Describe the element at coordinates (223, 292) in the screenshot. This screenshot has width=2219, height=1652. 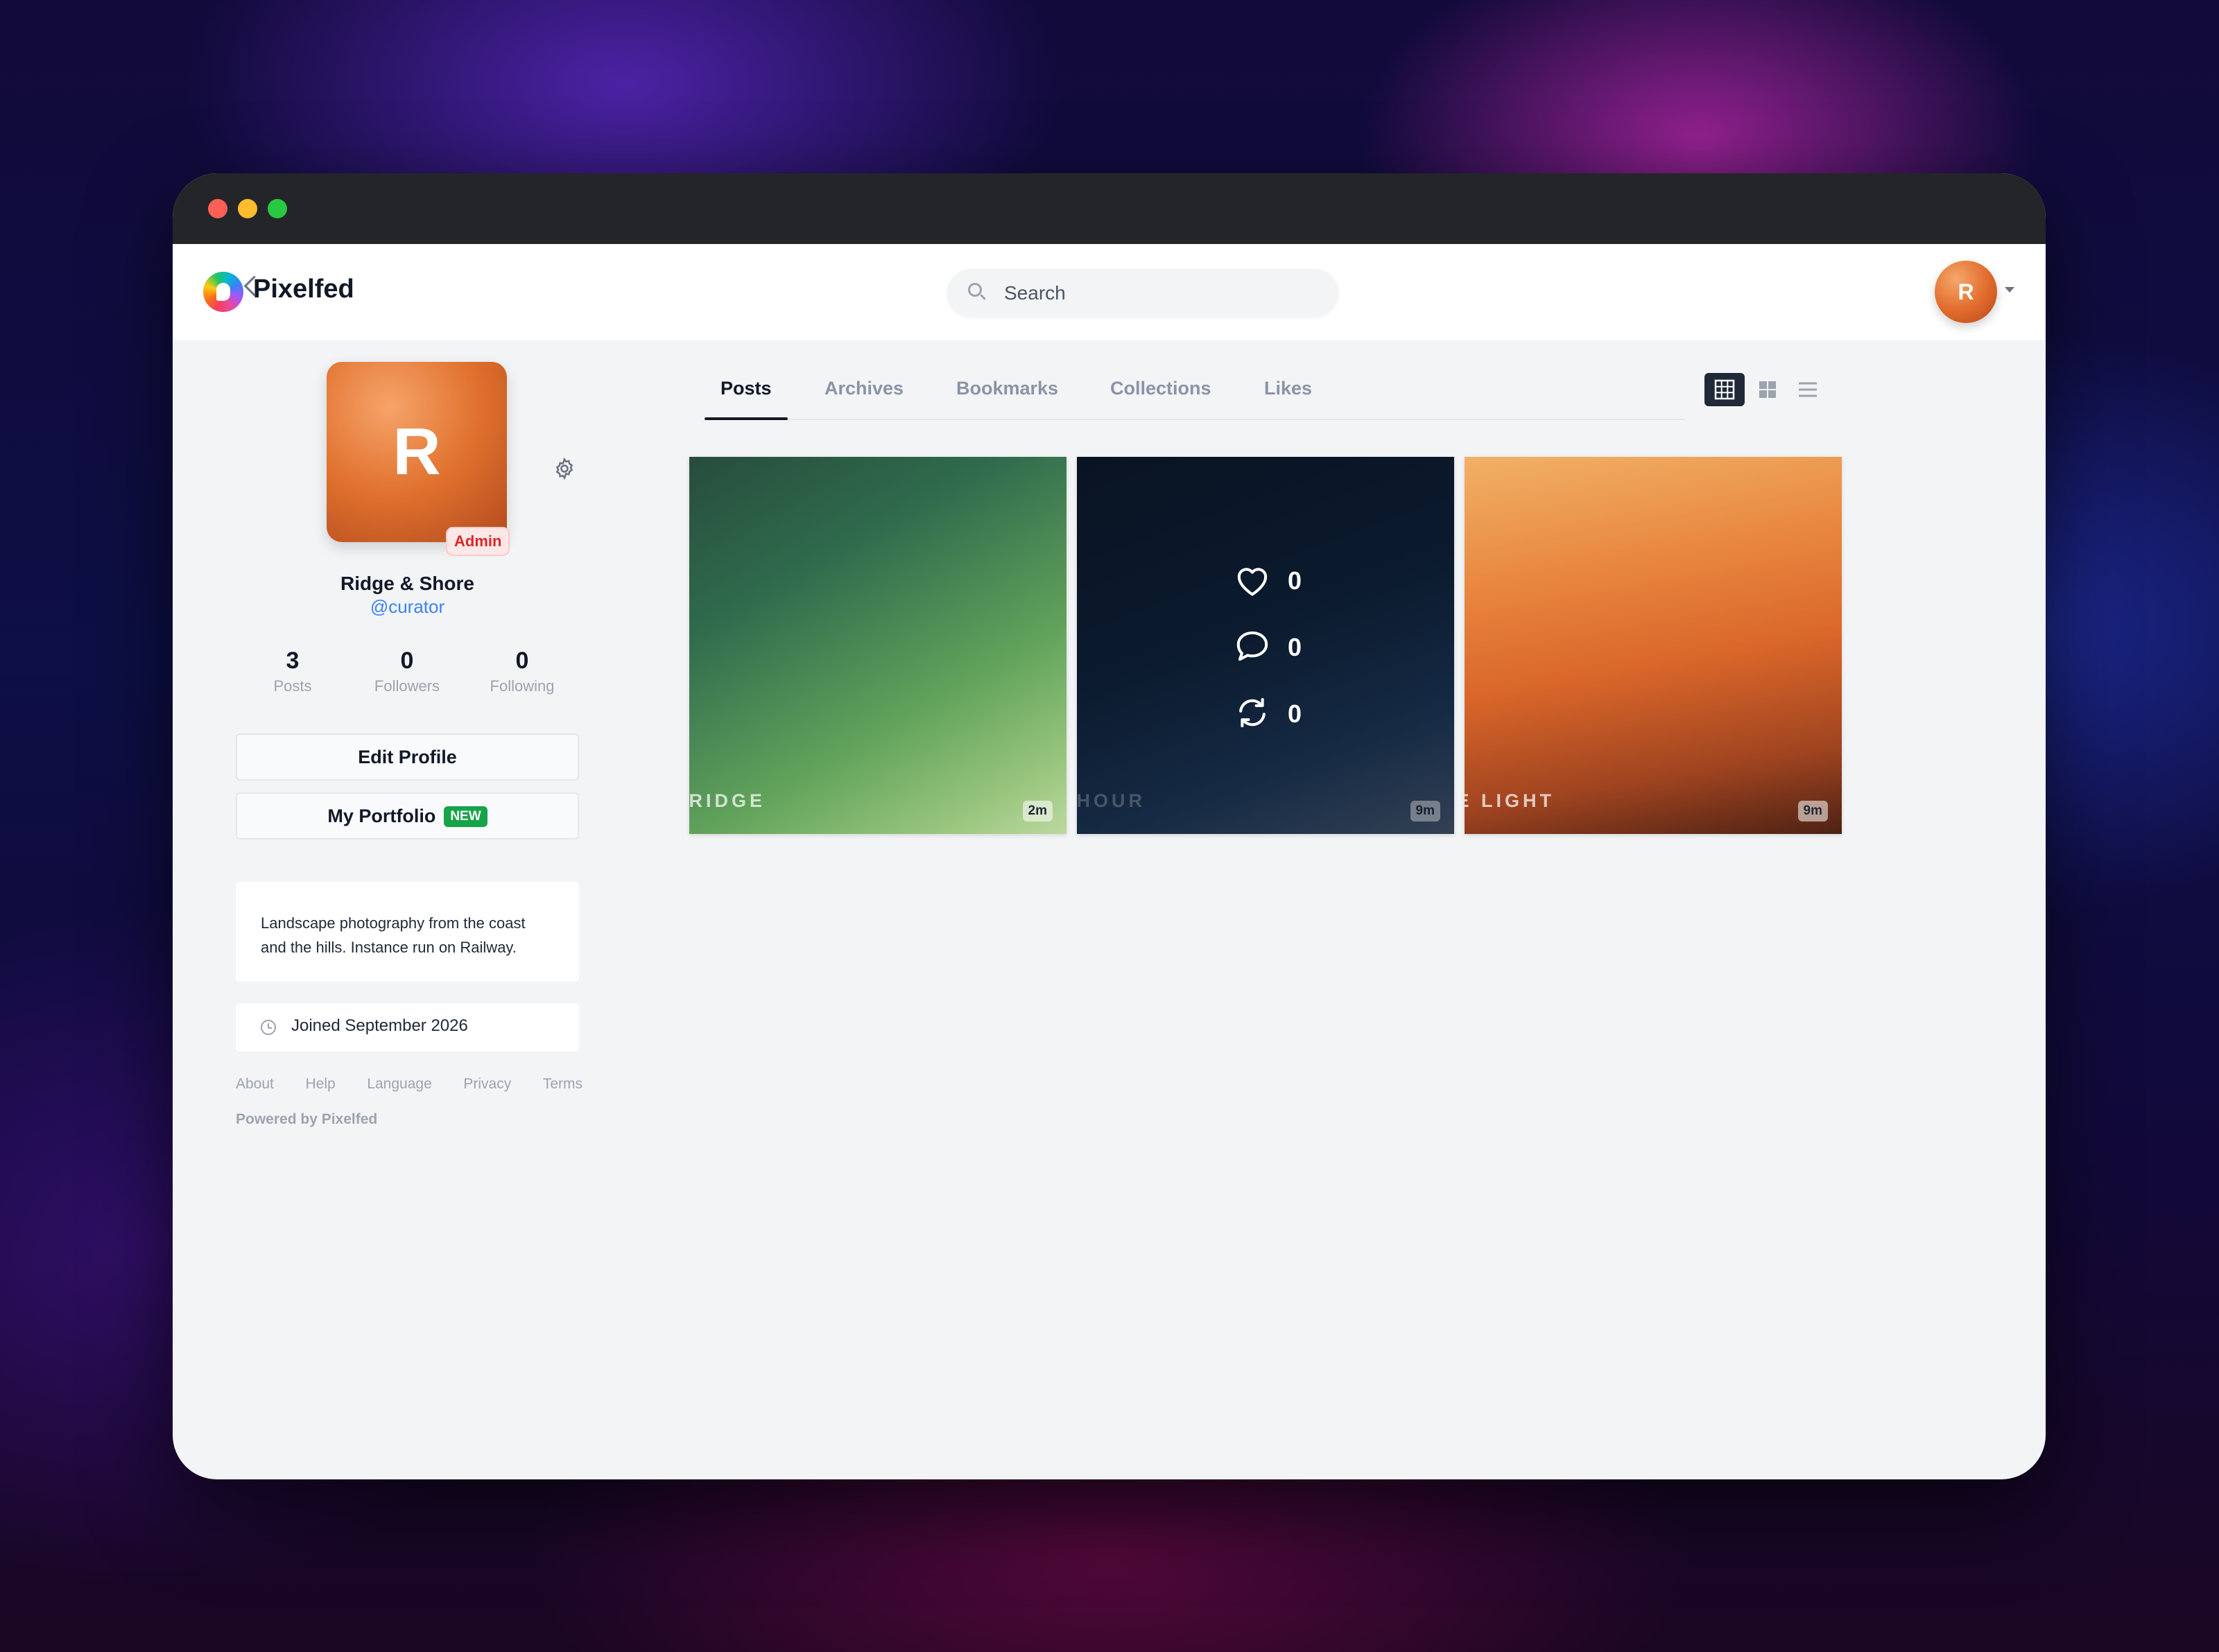
I see `pixelfed-logo-icon` at that location.